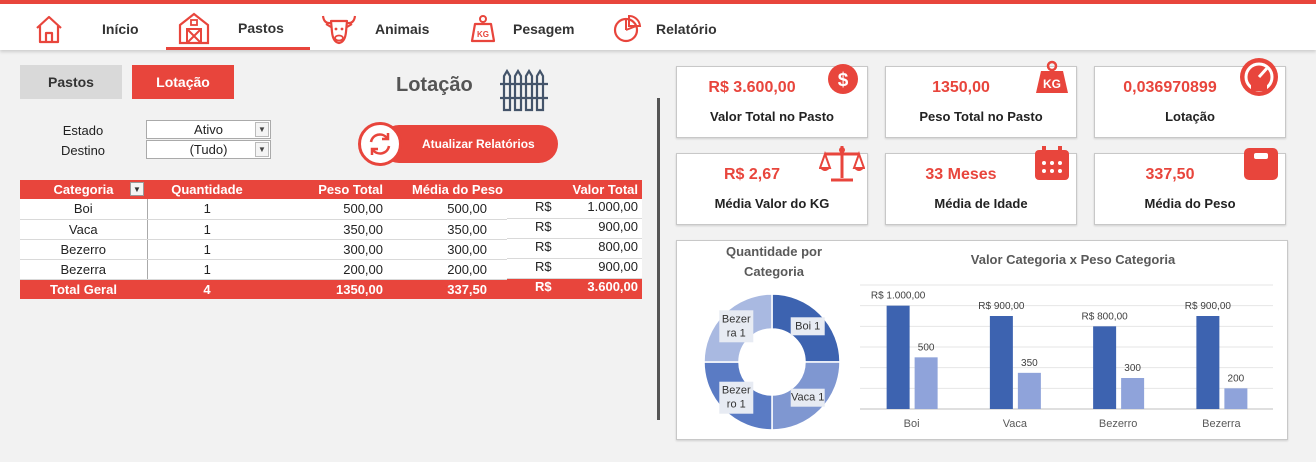 This screenshot has width=1316, height=462. What do you see at coordinates (752, 87) in the screenshot?
I see `kpi-value: R$ 3.600,00` at bounding box center [752, 87].